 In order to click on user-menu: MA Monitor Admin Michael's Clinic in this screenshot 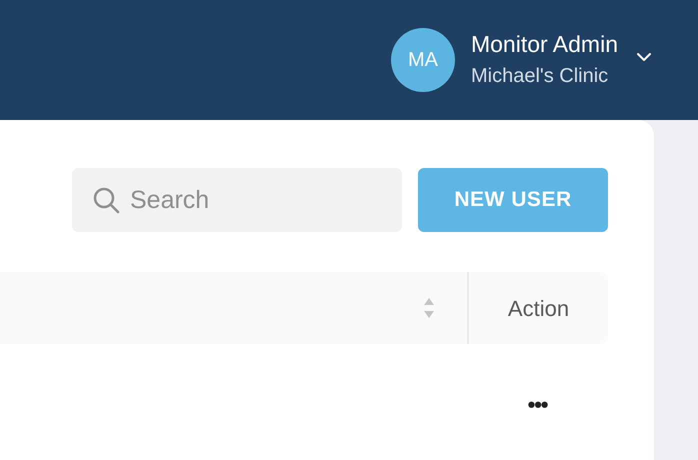, I will do `click(521, 60)`.